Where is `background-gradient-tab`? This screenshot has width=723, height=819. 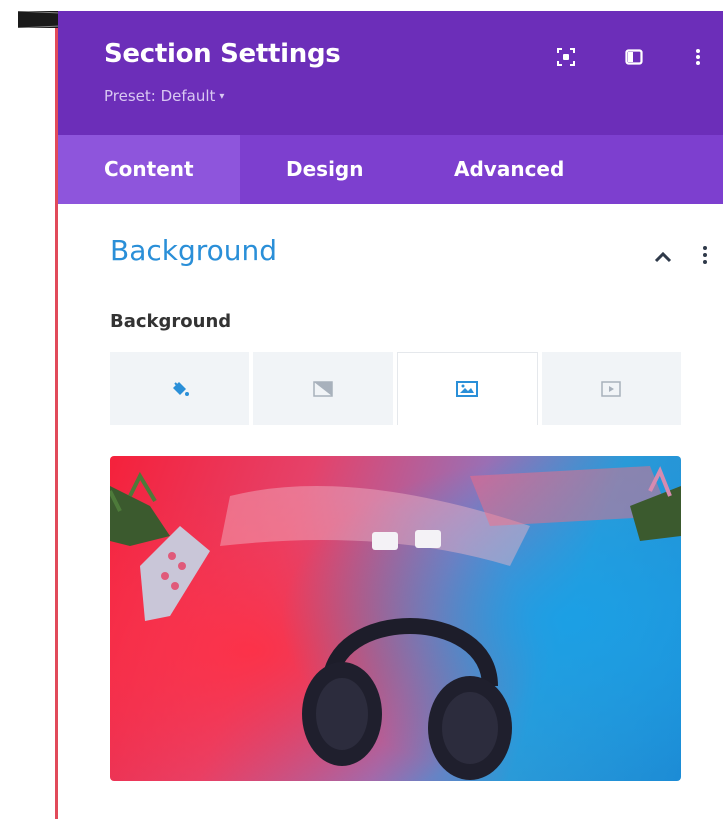 background-gradient-tab is located at coordinates (323, 388).